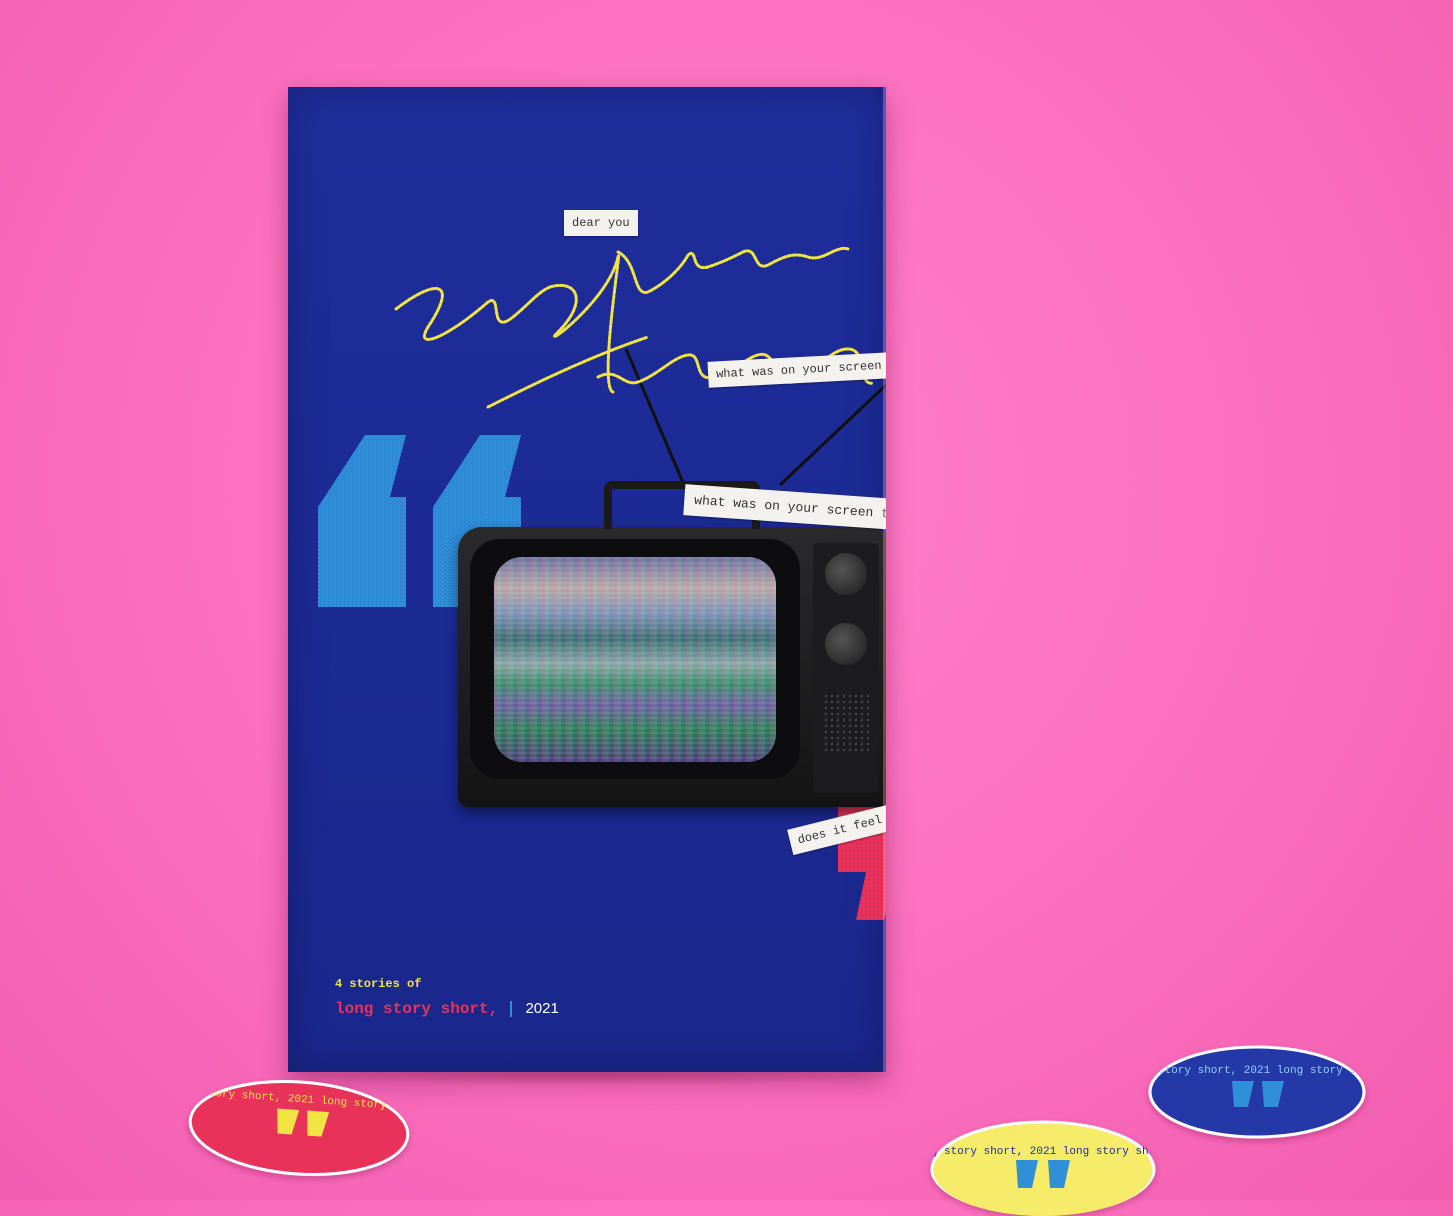  Describe the element at coordinates (846, 723) in the screenshot. I see `tv-speaker-grille` at that location.